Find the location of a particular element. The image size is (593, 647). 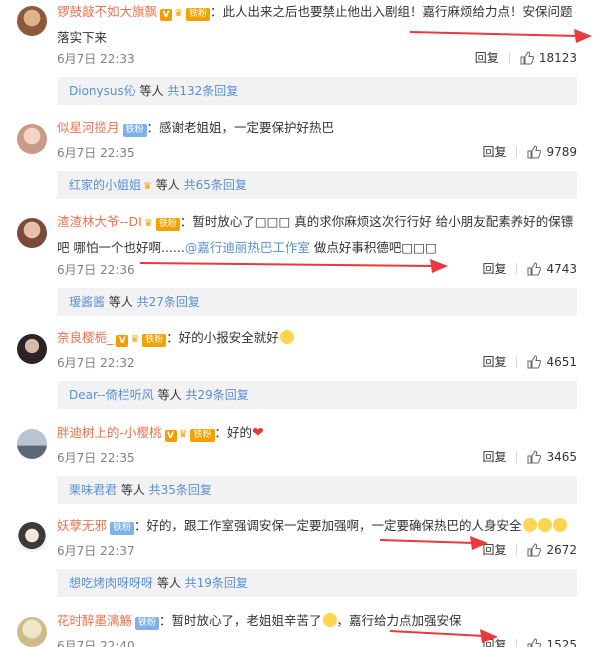

reply-user: 红家的小姐姐 is located at coordinates (105, 185).